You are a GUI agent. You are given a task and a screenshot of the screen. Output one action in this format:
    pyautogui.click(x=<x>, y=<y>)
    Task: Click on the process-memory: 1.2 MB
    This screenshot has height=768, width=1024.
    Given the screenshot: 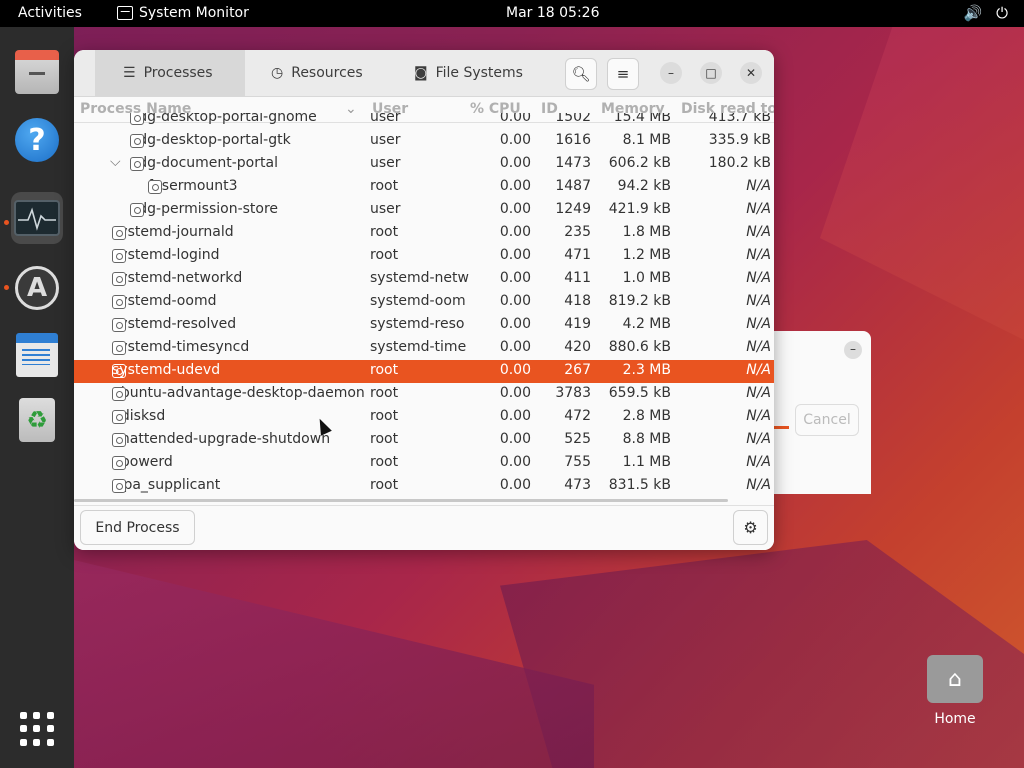 What is the action you would take?
    pyautogui.click(x=646, y=255)
    